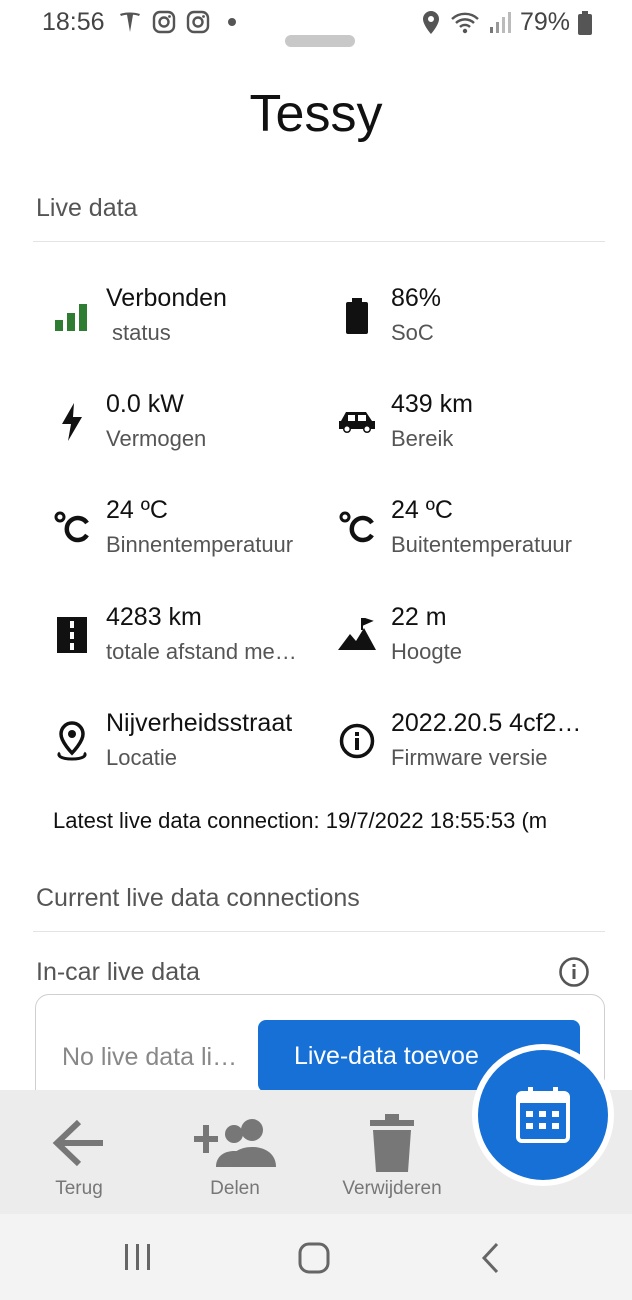 This screenshot has width=632, height=1300. What do you see at coordinates (467, 643) in the screenshot?
I see `live-item-altitude: 22 m Hoogte` at bounding box center [467, 643].